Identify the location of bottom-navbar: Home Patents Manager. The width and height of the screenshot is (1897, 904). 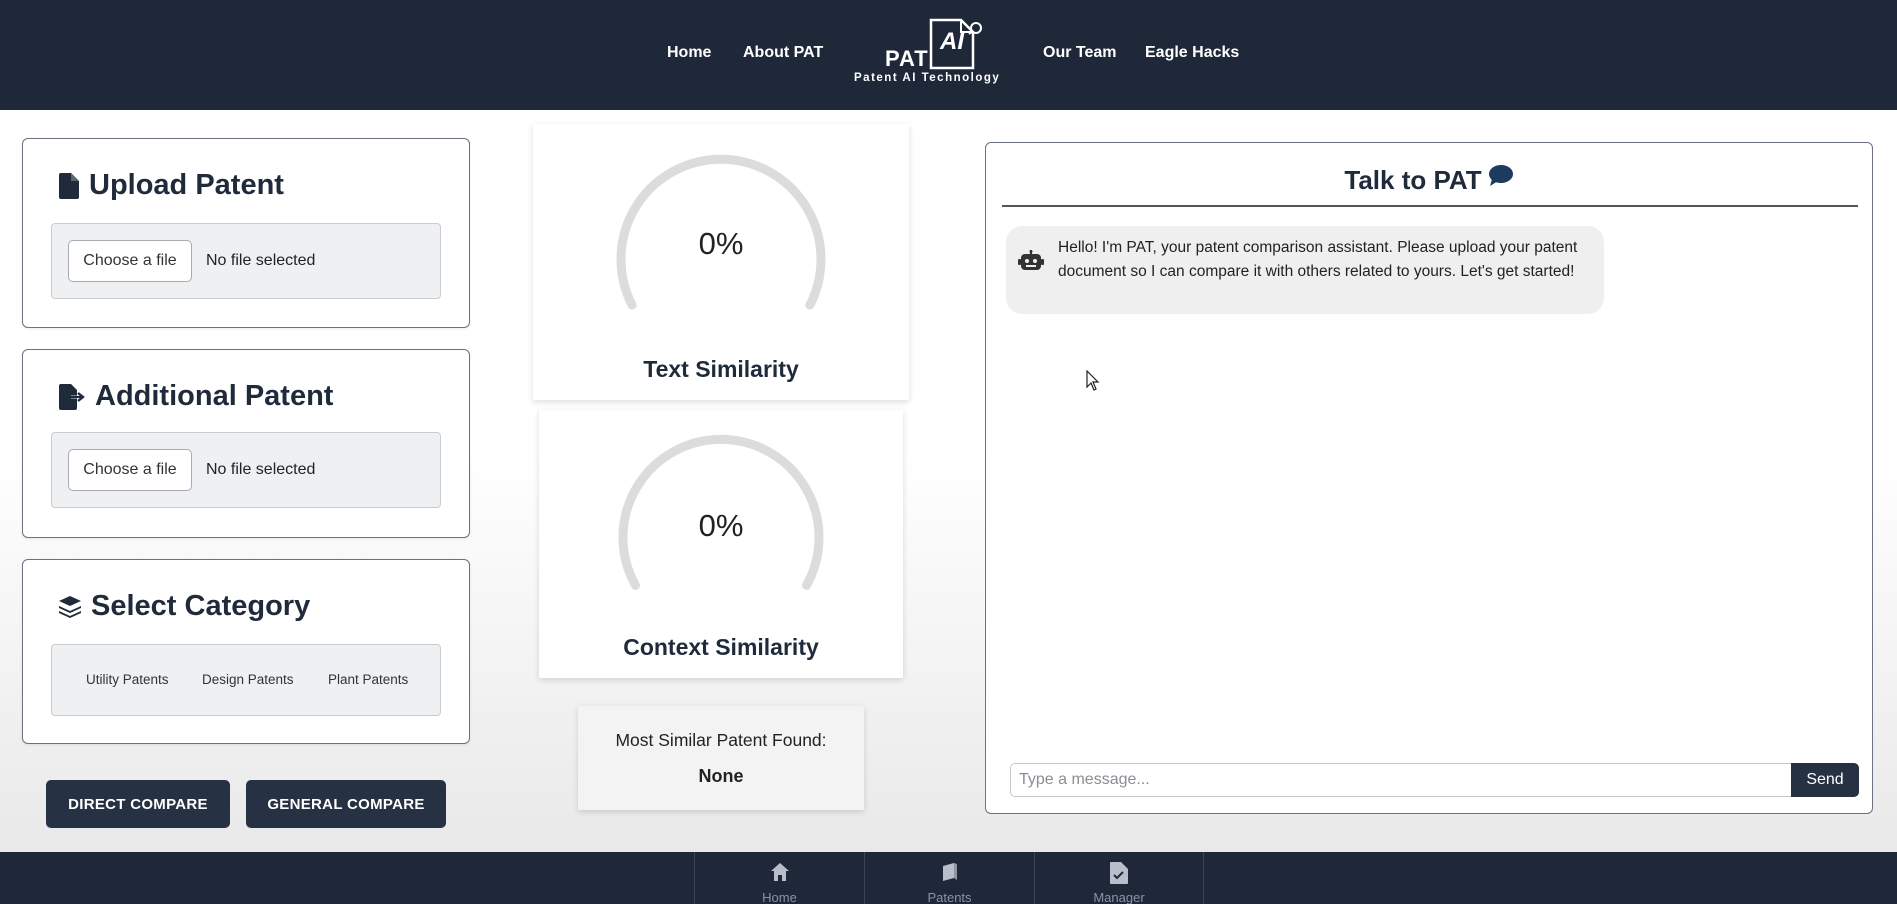
(948, 878).